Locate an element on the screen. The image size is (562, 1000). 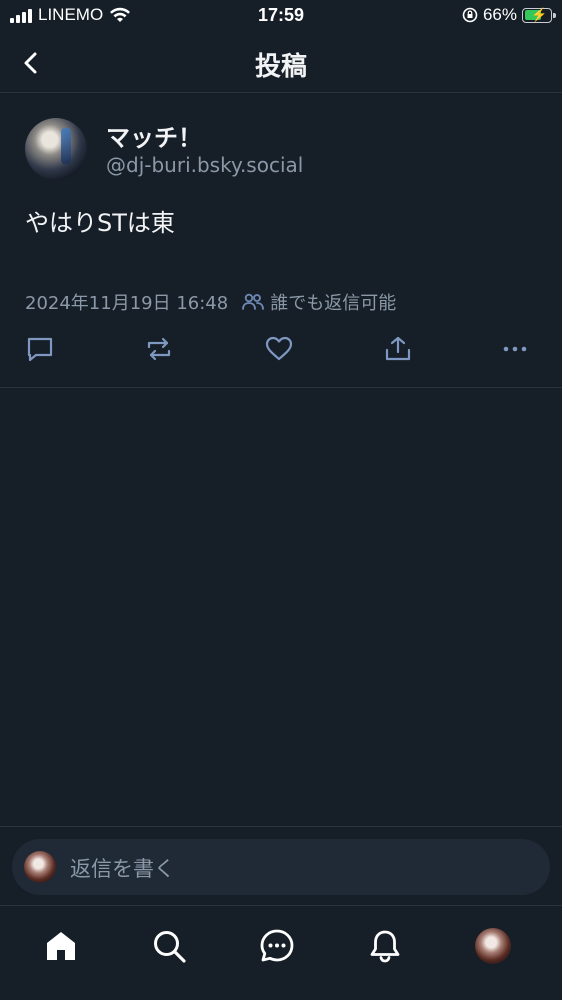
tab-profile is located at coordinates (493, 946).